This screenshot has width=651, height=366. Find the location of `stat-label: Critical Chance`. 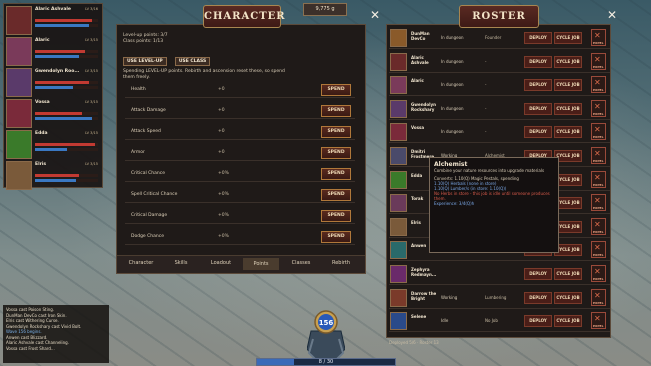

stat-label: Critical Chance is located at coordinates (148, 173).